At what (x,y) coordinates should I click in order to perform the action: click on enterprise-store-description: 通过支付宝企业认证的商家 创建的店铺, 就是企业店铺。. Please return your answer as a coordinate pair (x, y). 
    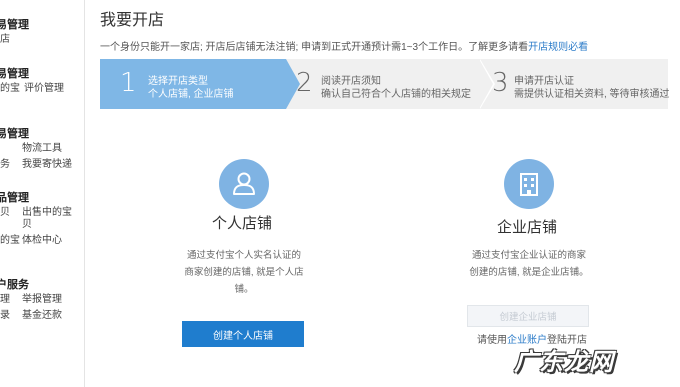
    Looking at the image, I should click on (529, 264).